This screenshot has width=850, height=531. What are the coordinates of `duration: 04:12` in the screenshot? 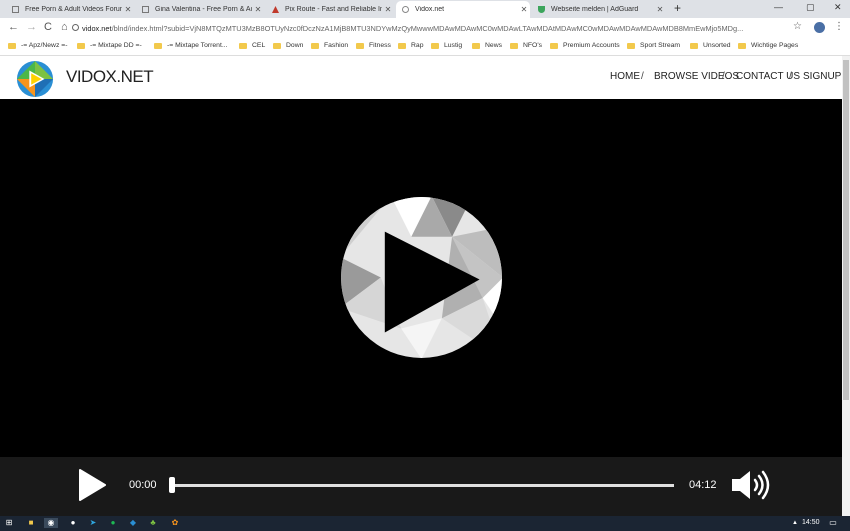 It's located at (703, 485).